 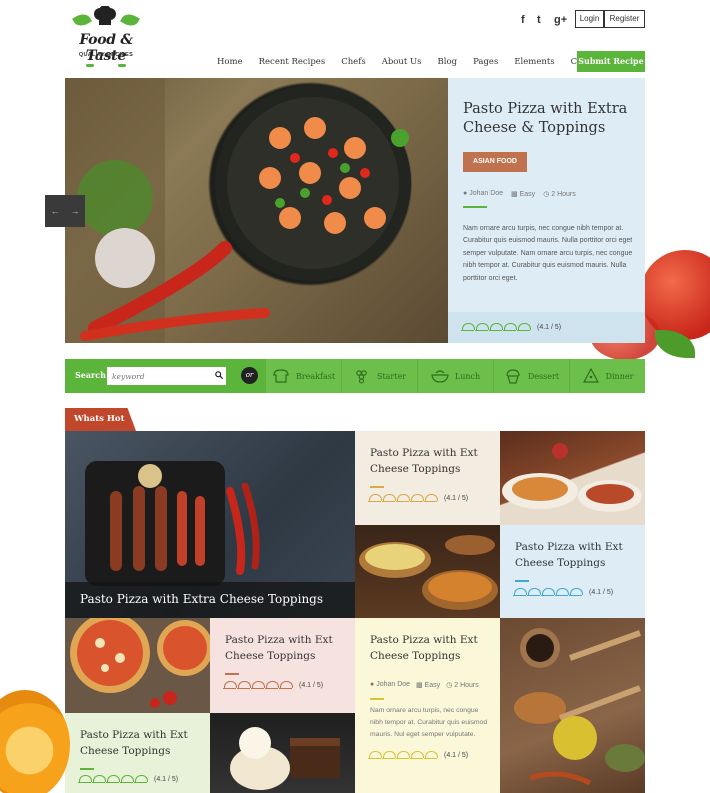 I want to click on meal-dessert: Dessert, so click(x=531, y=376).